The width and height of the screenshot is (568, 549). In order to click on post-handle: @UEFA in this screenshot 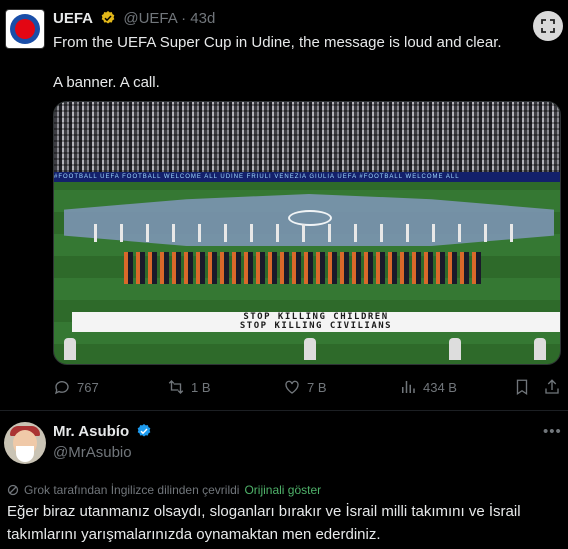, I will do `click(150, 18)`.